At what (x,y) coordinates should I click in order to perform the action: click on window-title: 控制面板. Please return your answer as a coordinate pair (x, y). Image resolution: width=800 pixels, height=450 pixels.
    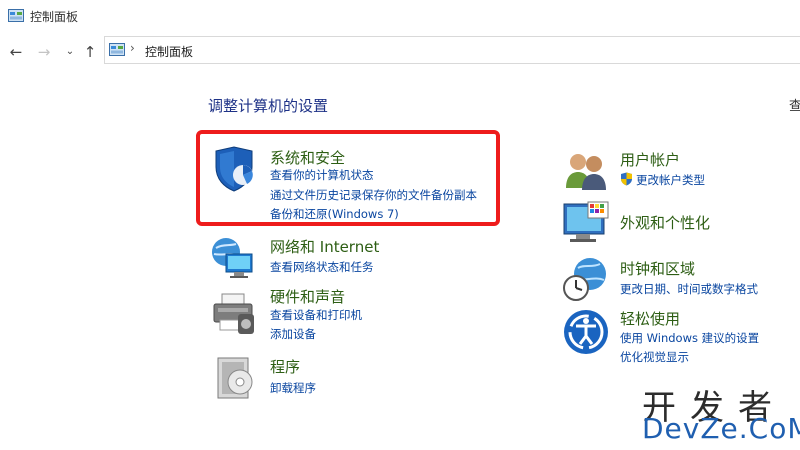
    Looking at the image, I should click on (54, 17).